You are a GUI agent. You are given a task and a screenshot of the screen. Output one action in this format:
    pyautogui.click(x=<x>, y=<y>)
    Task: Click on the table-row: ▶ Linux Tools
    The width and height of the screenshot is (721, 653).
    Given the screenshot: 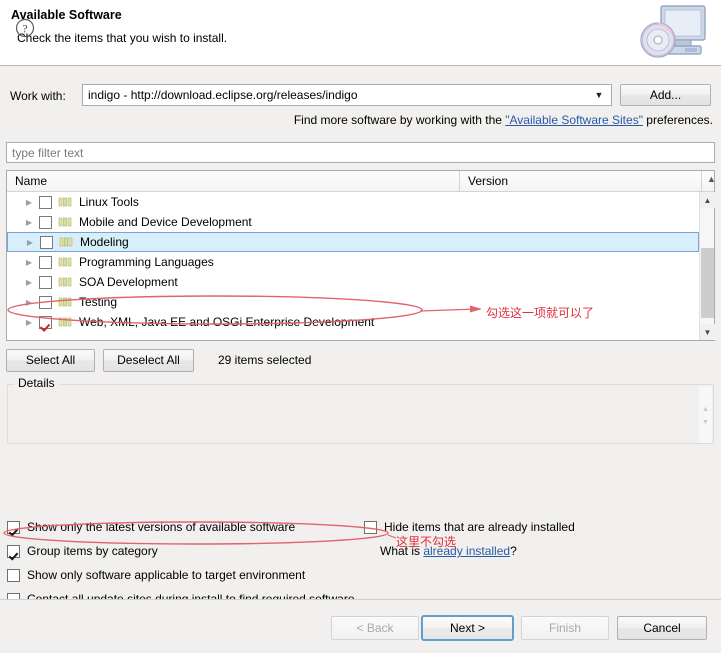 What is the action you would take?
    pyautogui.click(x=353, y=202)
    